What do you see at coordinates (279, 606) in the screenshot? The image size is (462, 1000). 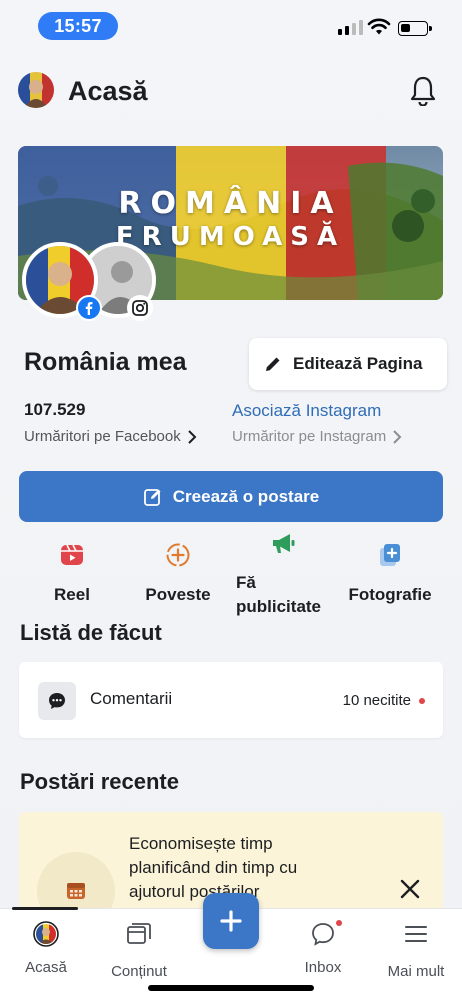 I see `action-advertise-label-line2: publicitate` at bounding box center [279, 606].